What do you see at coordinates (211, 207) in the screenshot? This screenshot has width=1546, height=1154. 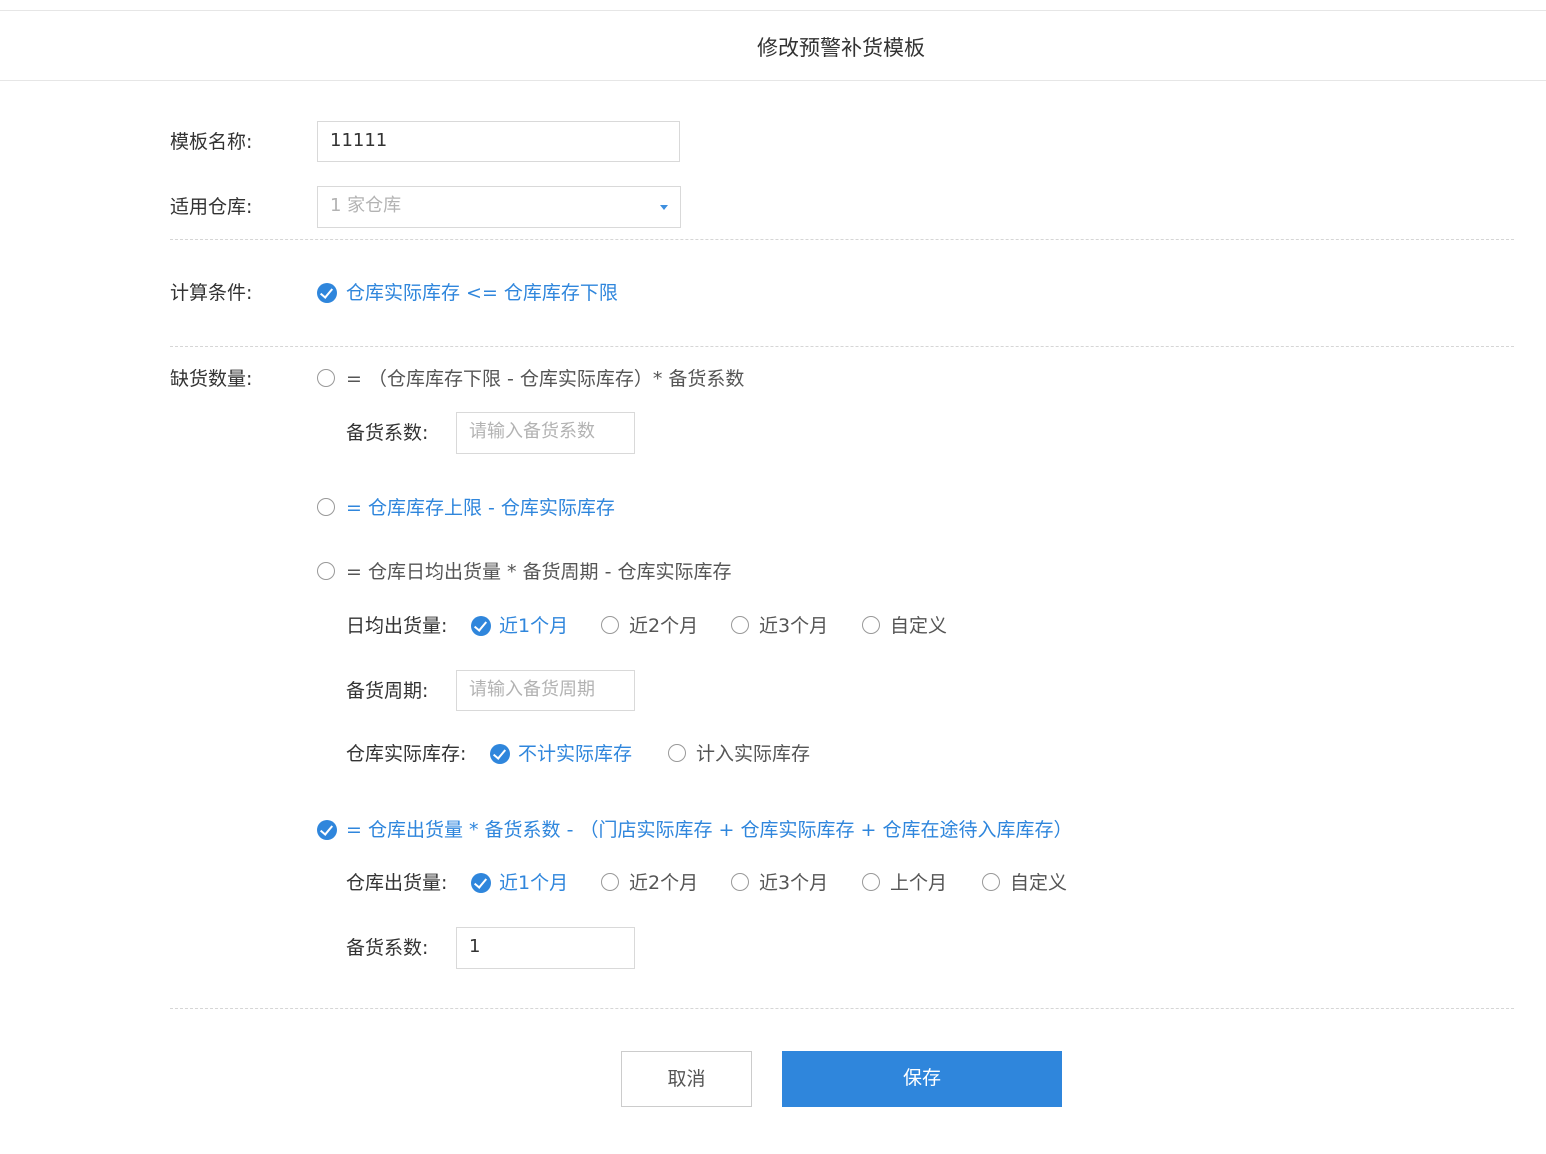 I see `warehouse-label: 适用仓库:` at bounding box center [211, 207].